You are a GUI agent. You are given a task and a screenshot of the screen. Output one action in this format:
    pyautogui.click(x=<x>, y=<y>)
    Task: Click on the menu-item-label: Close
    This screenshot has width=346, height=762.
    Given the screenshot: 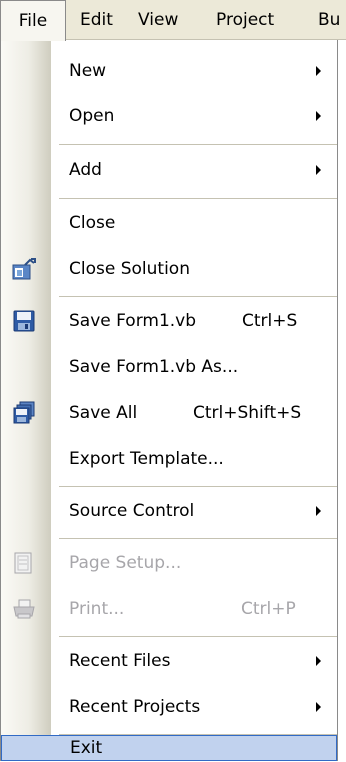 What is the action you would take?
    pyautogui.click(x=92, y=223)
    